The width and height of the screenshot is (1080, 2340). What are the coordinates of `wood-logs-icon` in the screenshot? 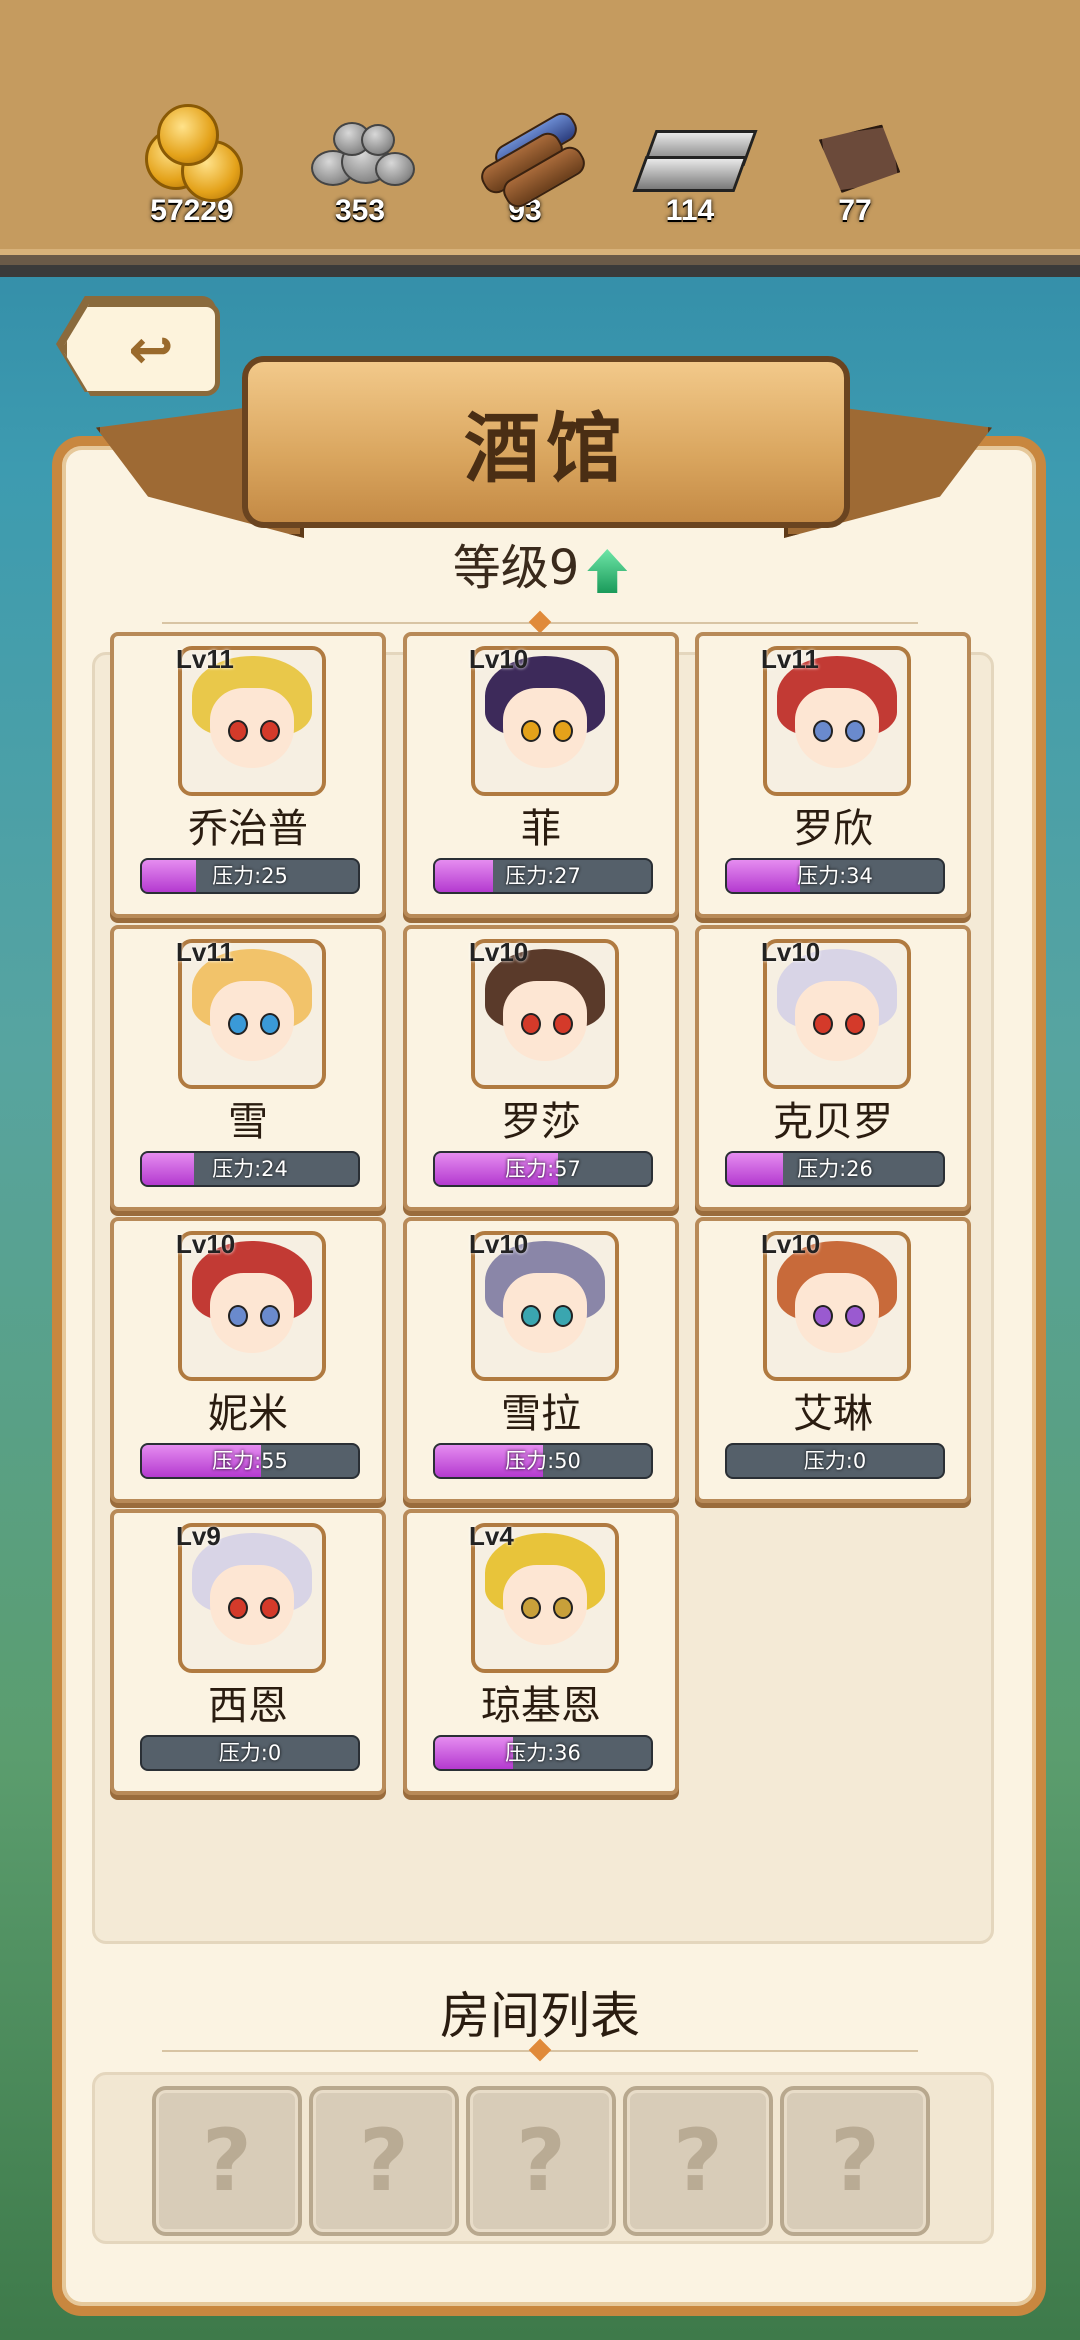 It's located at (530, 160).